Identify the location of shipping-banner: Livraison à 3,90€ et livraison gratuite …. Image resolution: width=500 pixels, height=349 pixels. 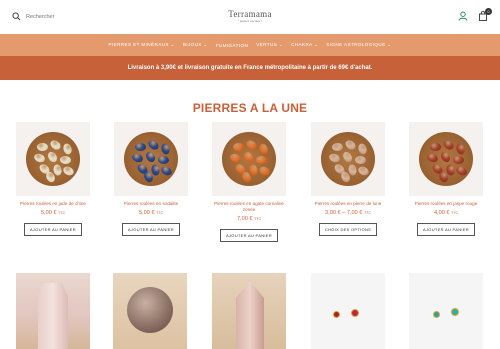
(250, 68).